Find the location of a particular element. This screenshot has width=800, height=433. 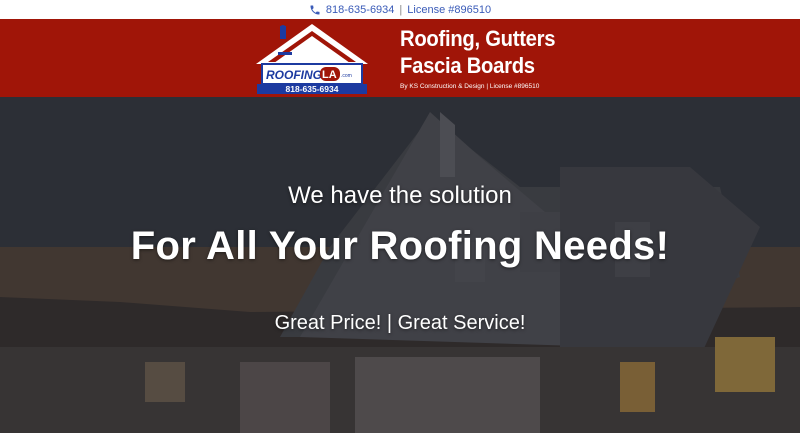

tagline-line-1: Roofing, Gutters is located at coordinates (478, 38).